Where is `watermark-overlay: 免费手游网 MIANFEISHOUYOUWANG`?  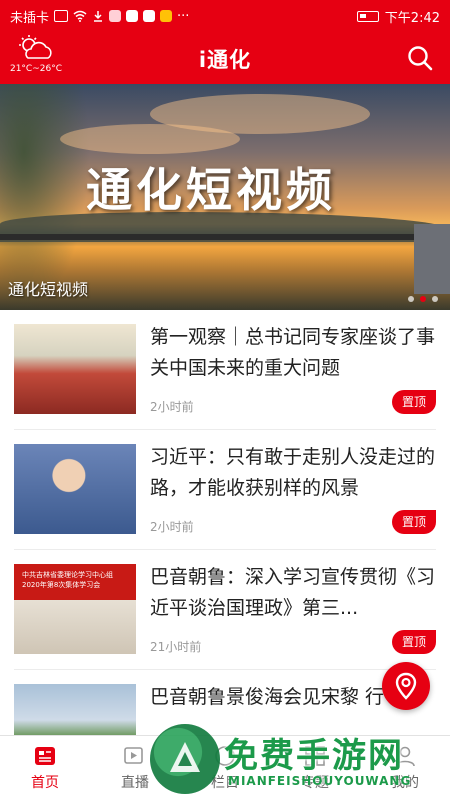 watermark-overlay: 免费手游网 MIANFEISHOUYOUWANG is located at coordinates (300, 762).